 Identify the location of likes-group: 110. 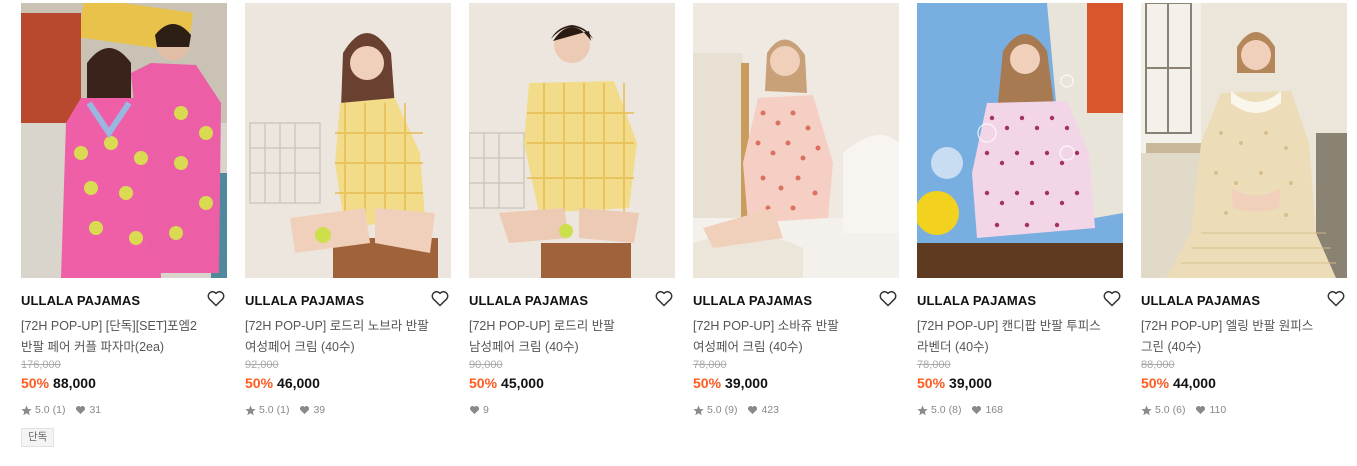
(1210, 410).